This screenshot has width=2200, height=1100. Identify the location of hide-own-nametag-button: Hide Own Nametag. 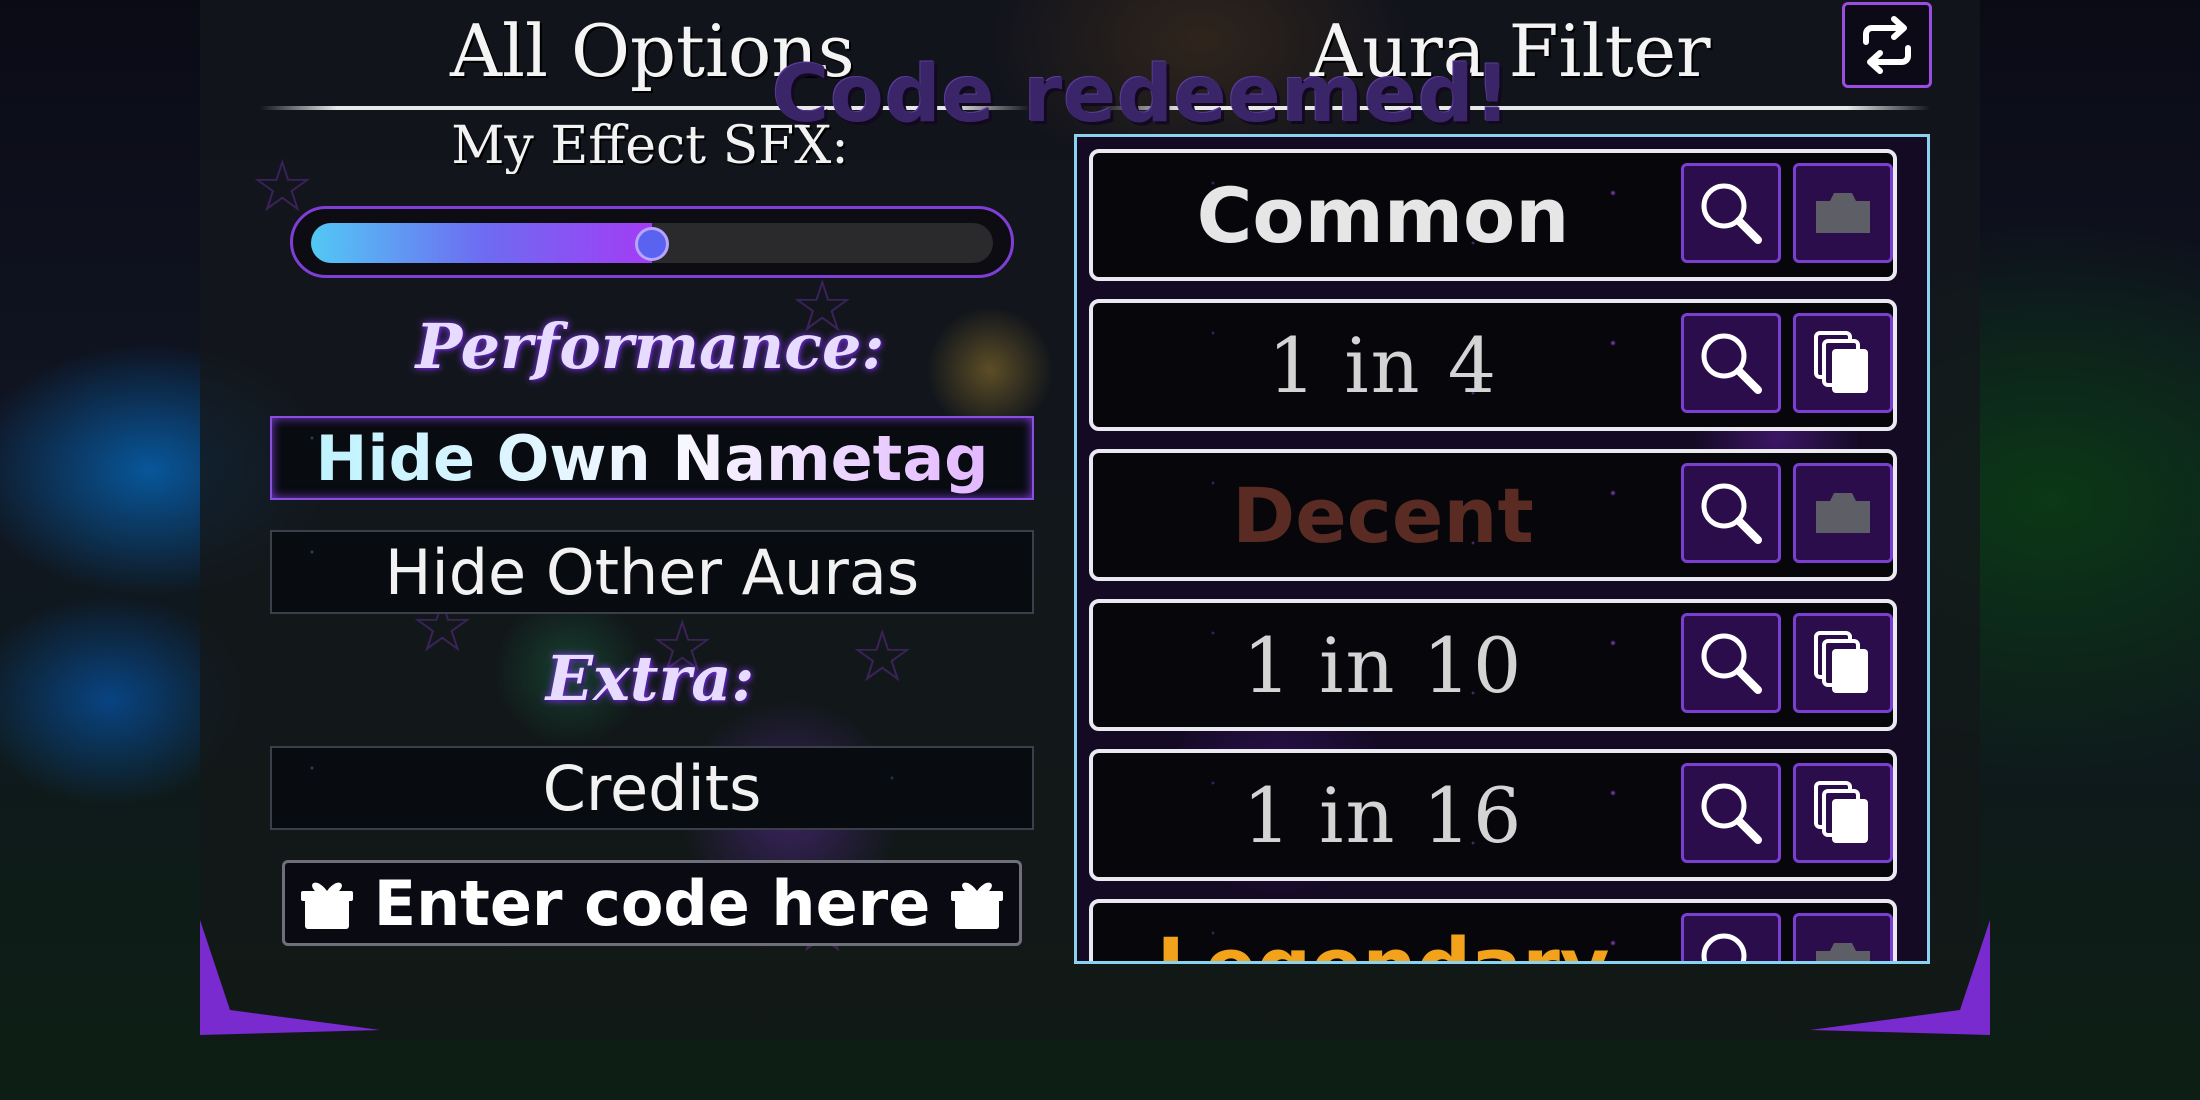
(652, 458).